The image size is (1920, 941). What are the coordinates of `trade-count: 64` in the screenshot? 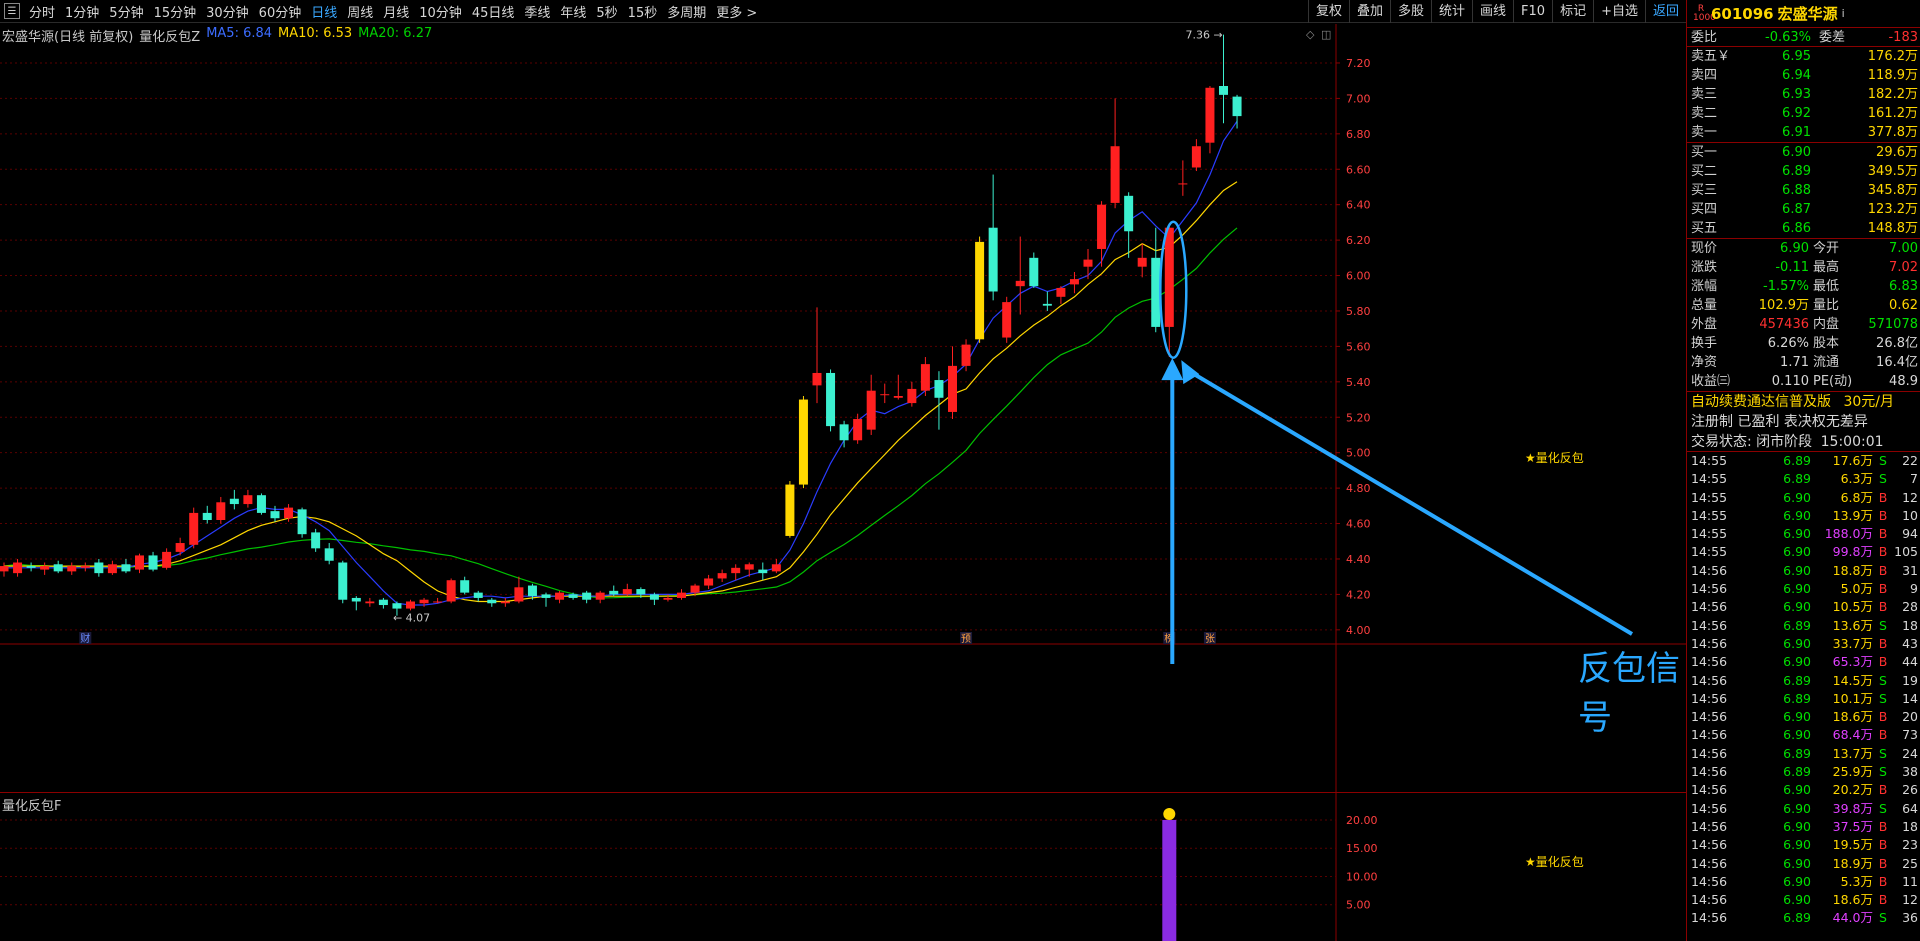 It's located at (1910, 808).